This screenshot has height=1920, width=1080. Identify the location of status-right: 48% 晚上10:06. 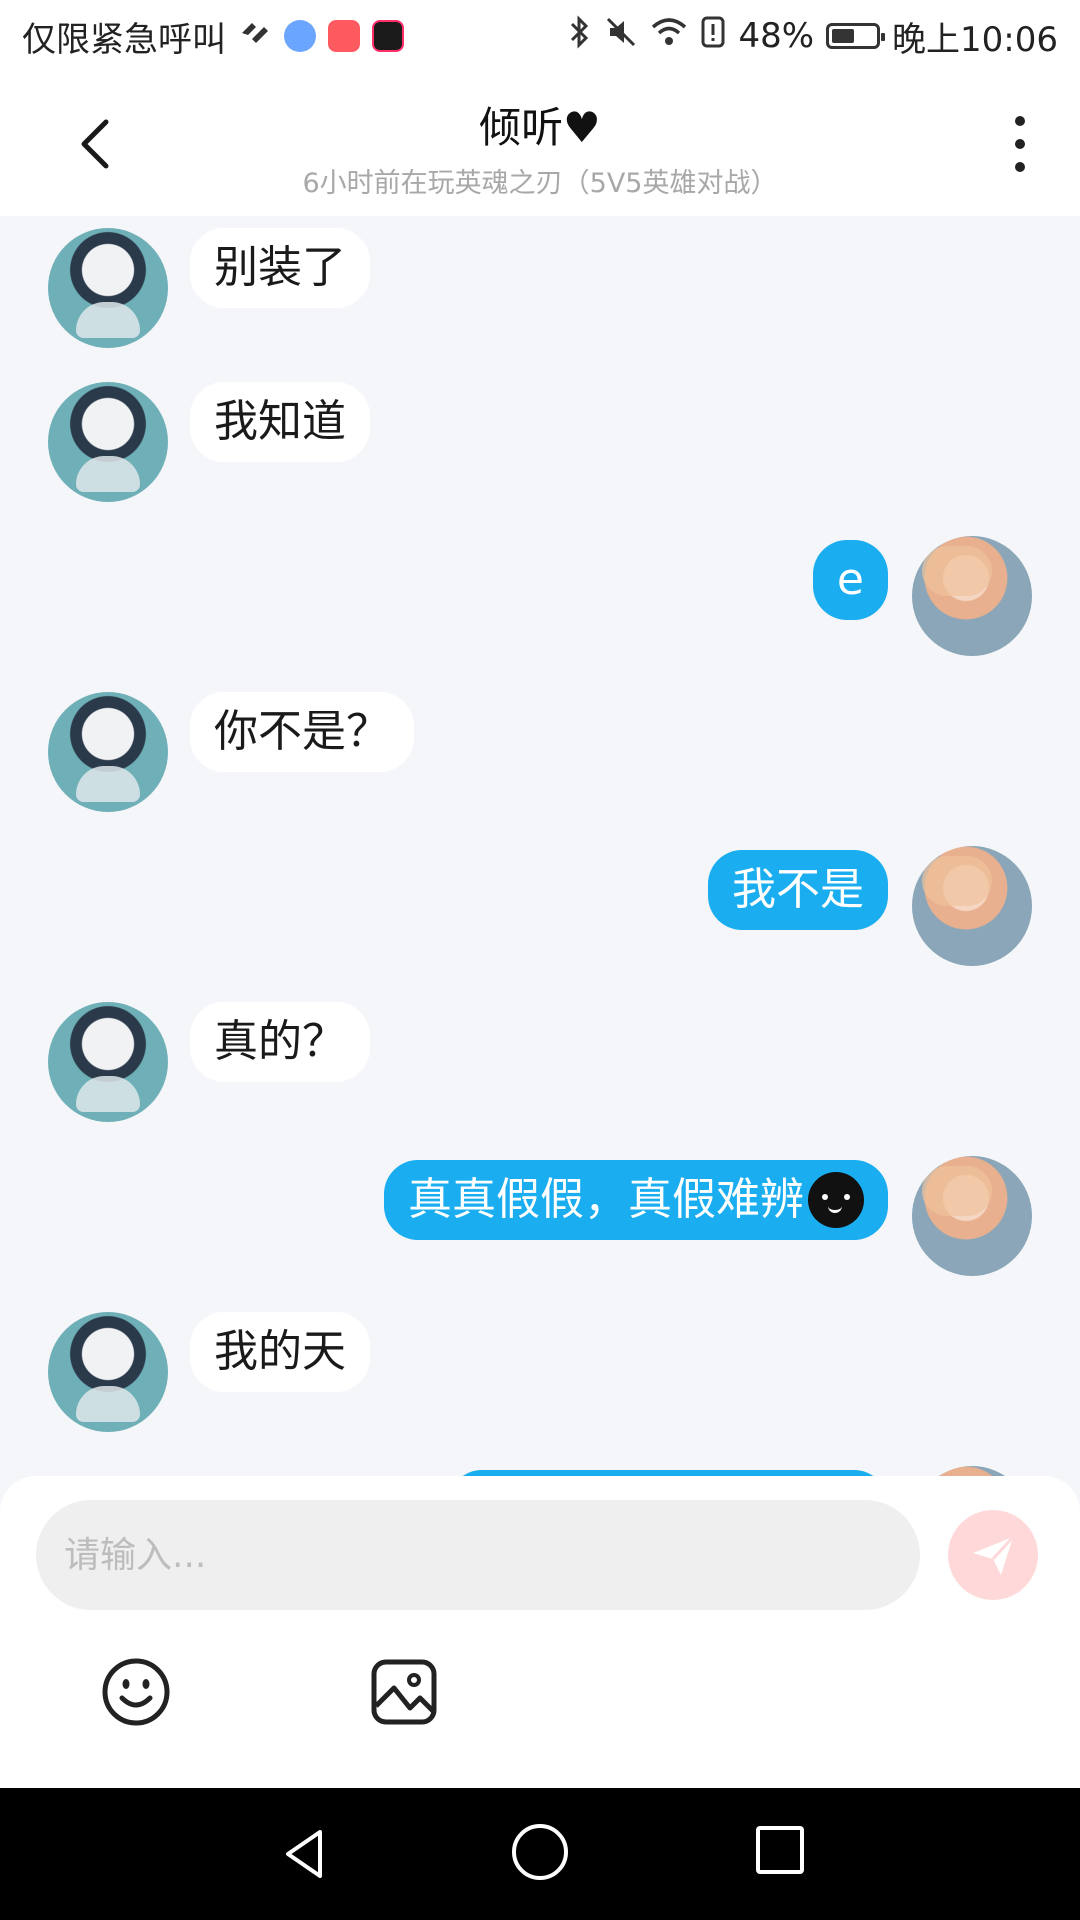
(813, 36).